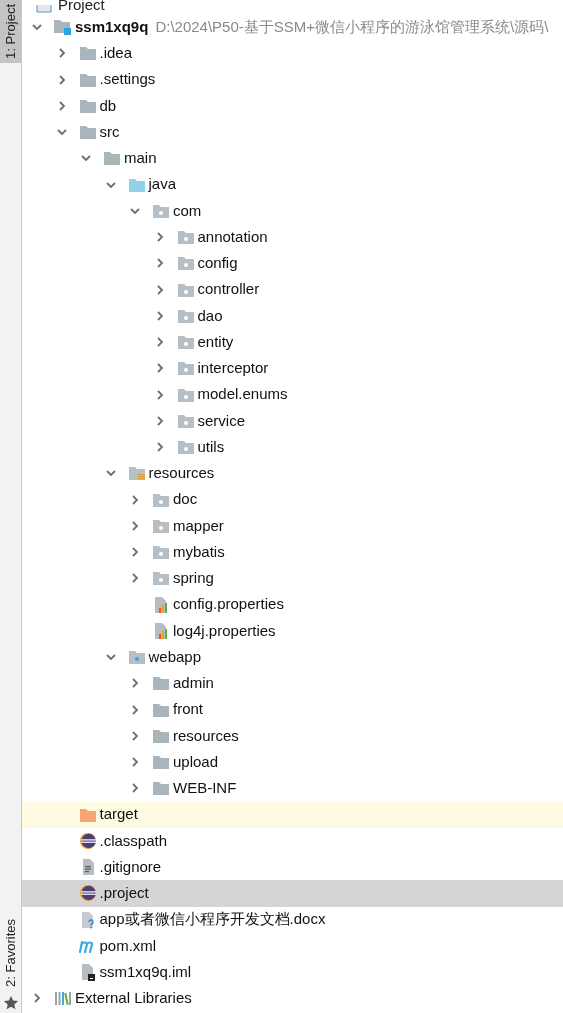 The width and height of the screenshot is (563, 1013). What do you see at coordinates (292, 578) in the screenshot?
I see `tree-row: spring` at bounding box center [292, 578].